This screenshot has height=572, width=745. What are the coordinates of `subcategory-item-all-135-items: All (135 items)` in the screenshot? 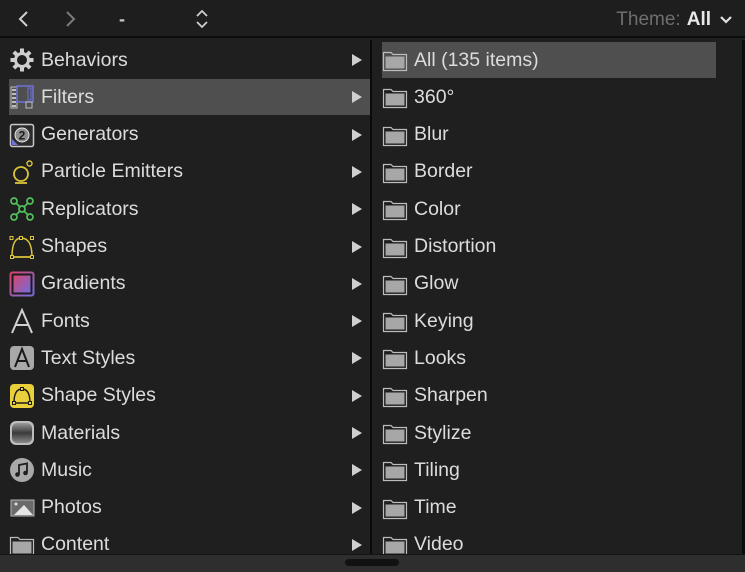 It's located at (549, 60).